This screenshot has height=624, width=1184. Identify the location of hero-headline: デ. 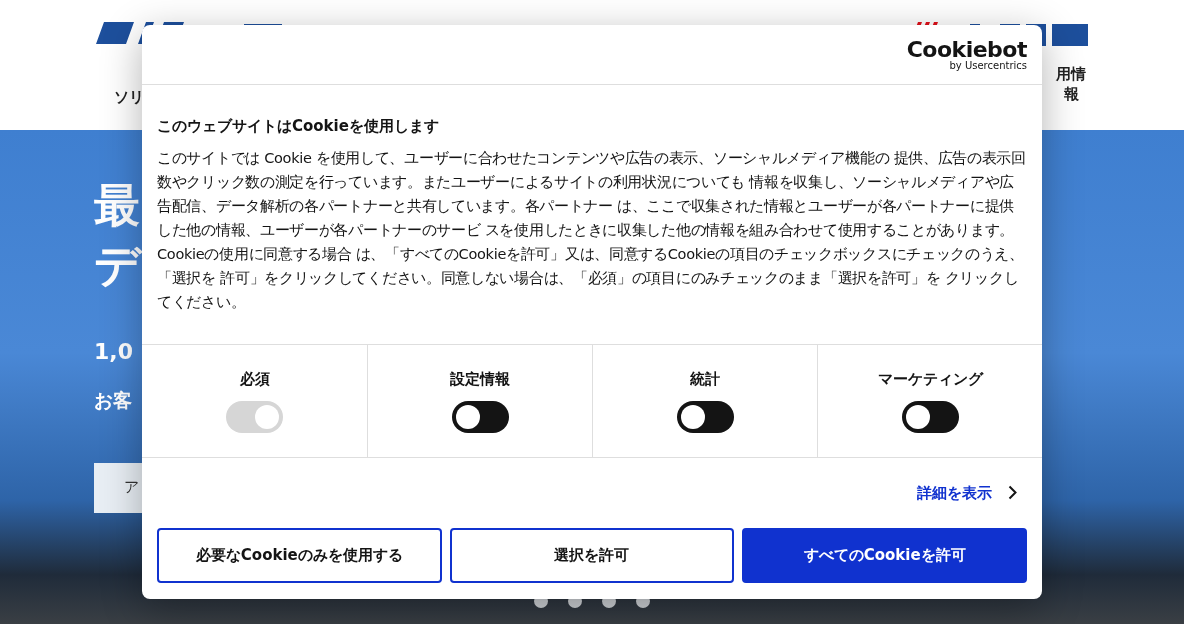
(117, 265).